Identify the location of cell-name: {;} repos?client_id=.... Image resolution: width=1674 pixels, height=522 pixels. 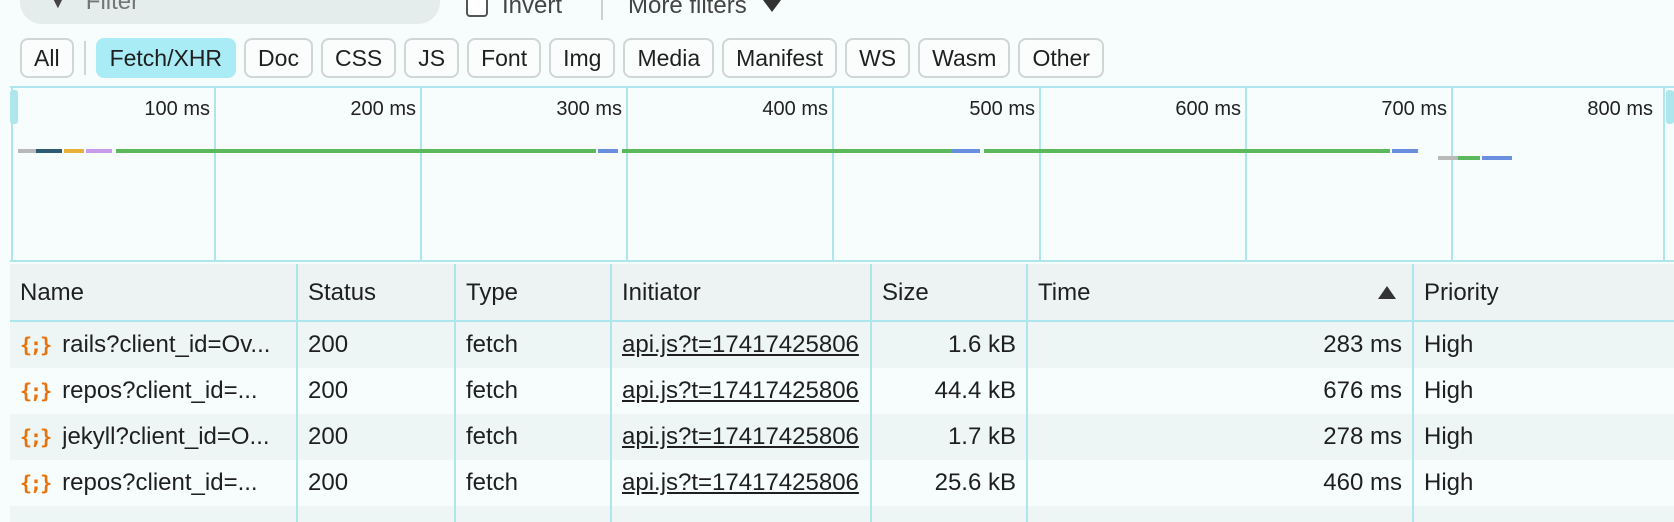
(154, 483).